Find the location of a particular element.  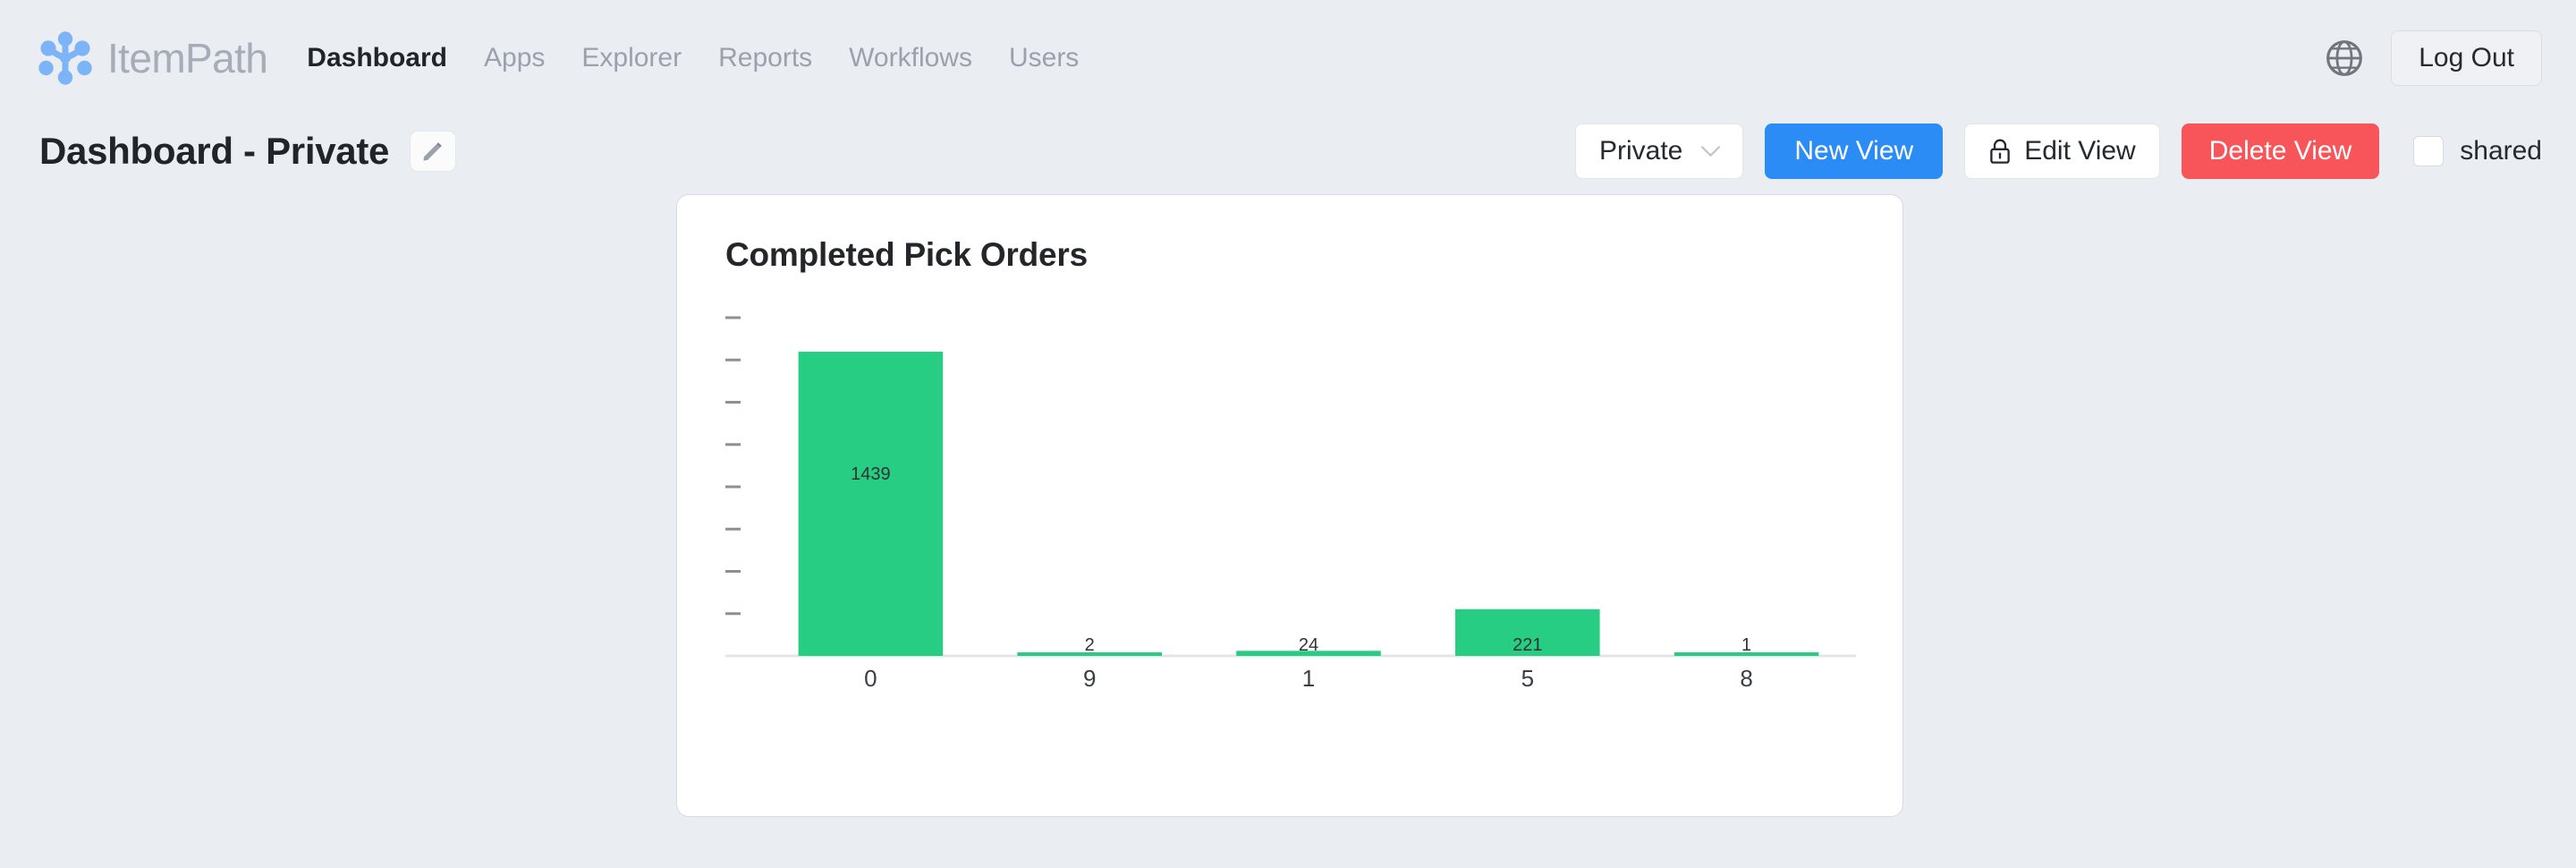

edit-view-button: Edit View is located at coordinates (2062, 151).